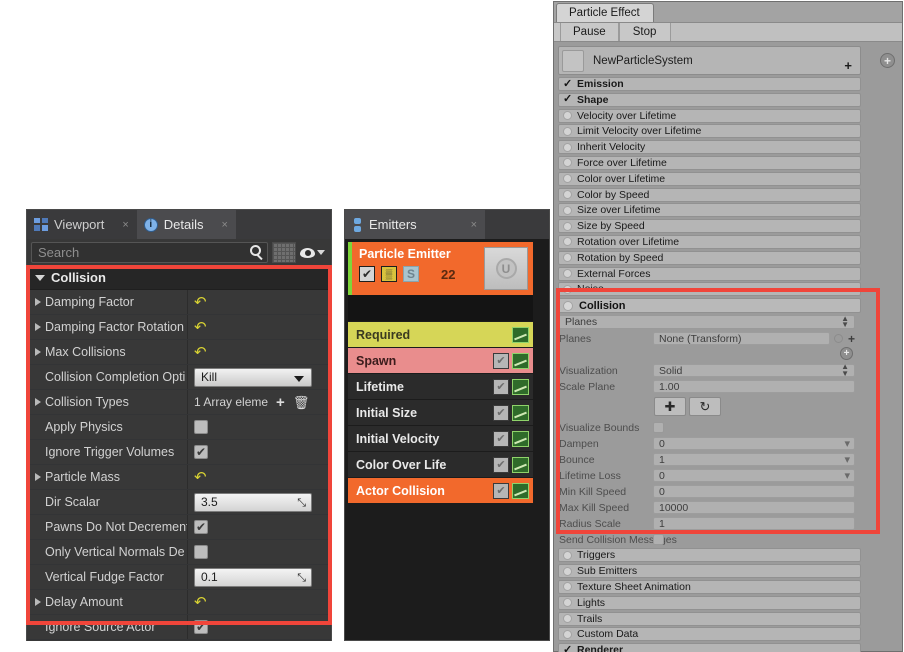  I want to click on unity-module-row: Force over Lifetime, so click(709, 162).